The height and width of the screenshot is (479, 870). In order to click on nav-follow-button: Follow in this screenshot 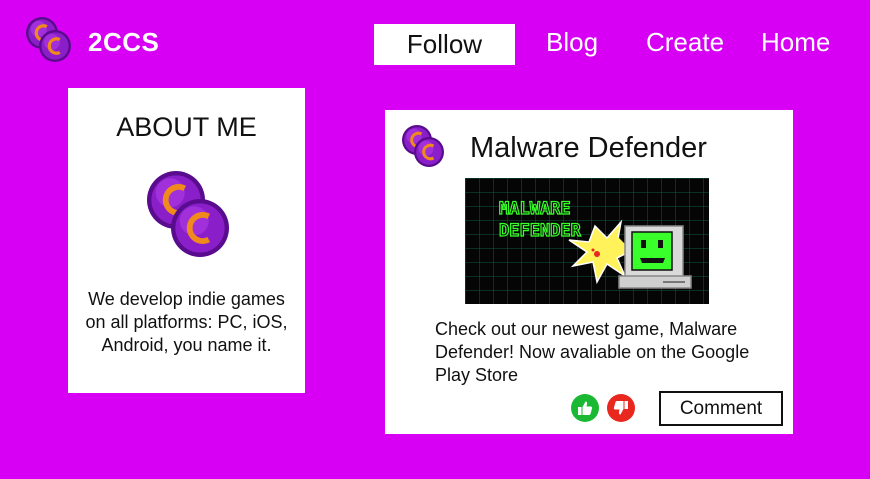, I will do `click(444, 44)`.